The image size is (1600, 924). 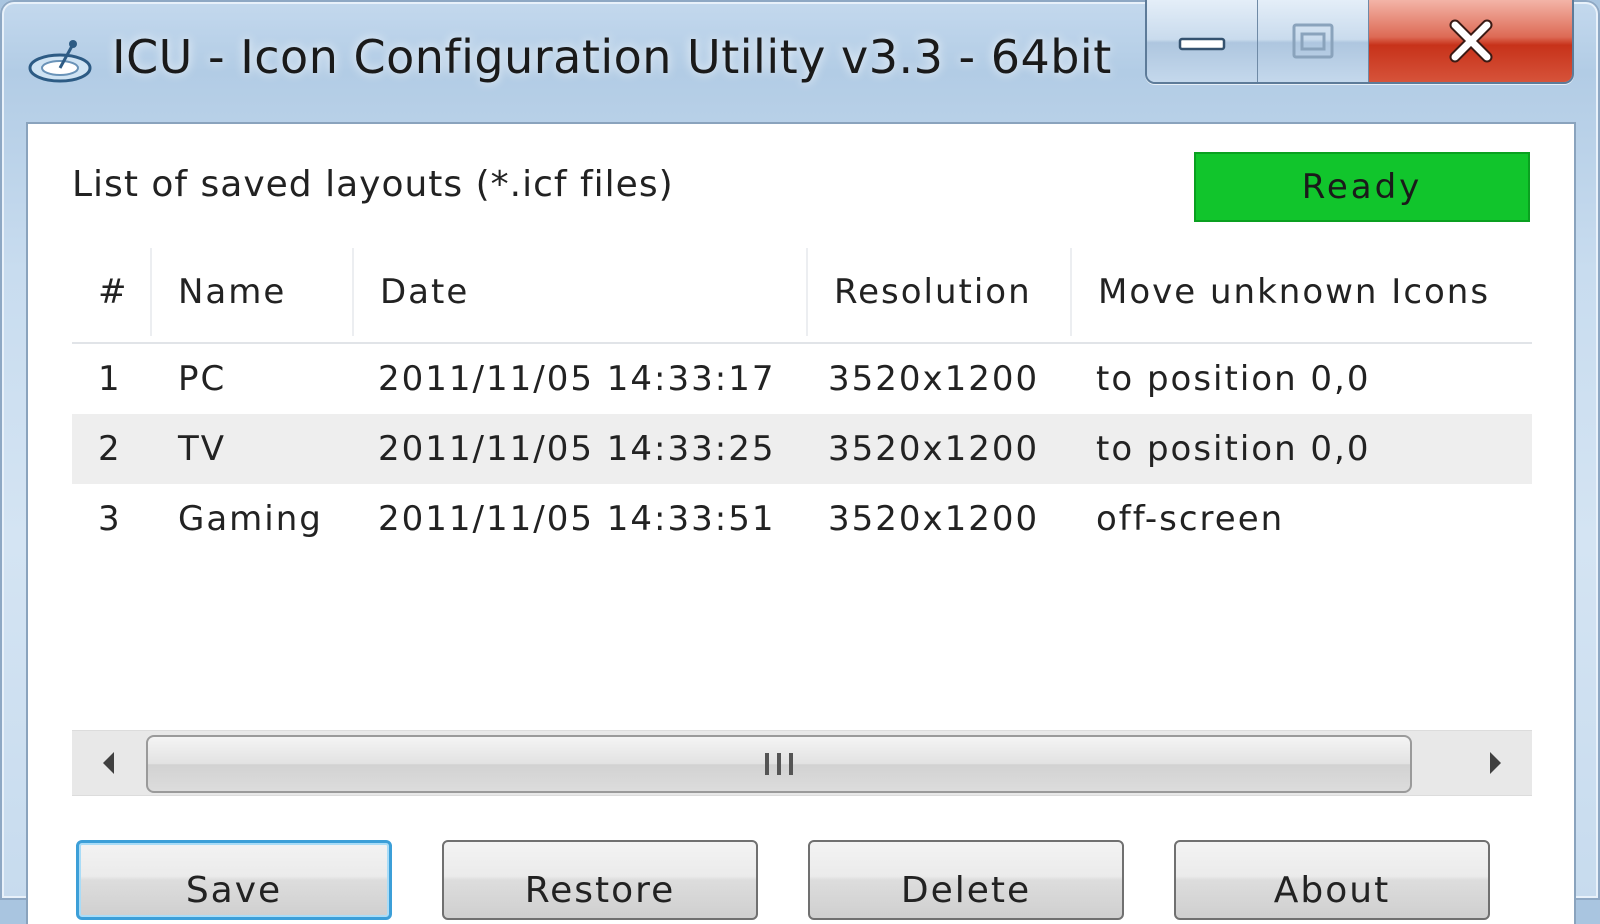 What do you see at coordinates (1202, 44) in the screenshot?
I see `minimize-icon` at bounding box center [1202, 44].